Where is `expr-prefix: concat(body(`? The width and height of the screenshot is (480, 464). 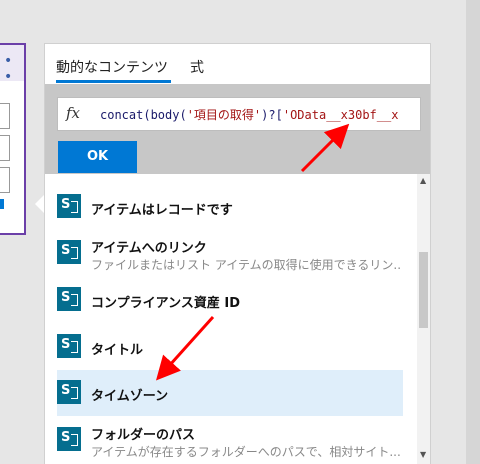
expr-prefix: concat(body( is located at coordinates (143, 115).